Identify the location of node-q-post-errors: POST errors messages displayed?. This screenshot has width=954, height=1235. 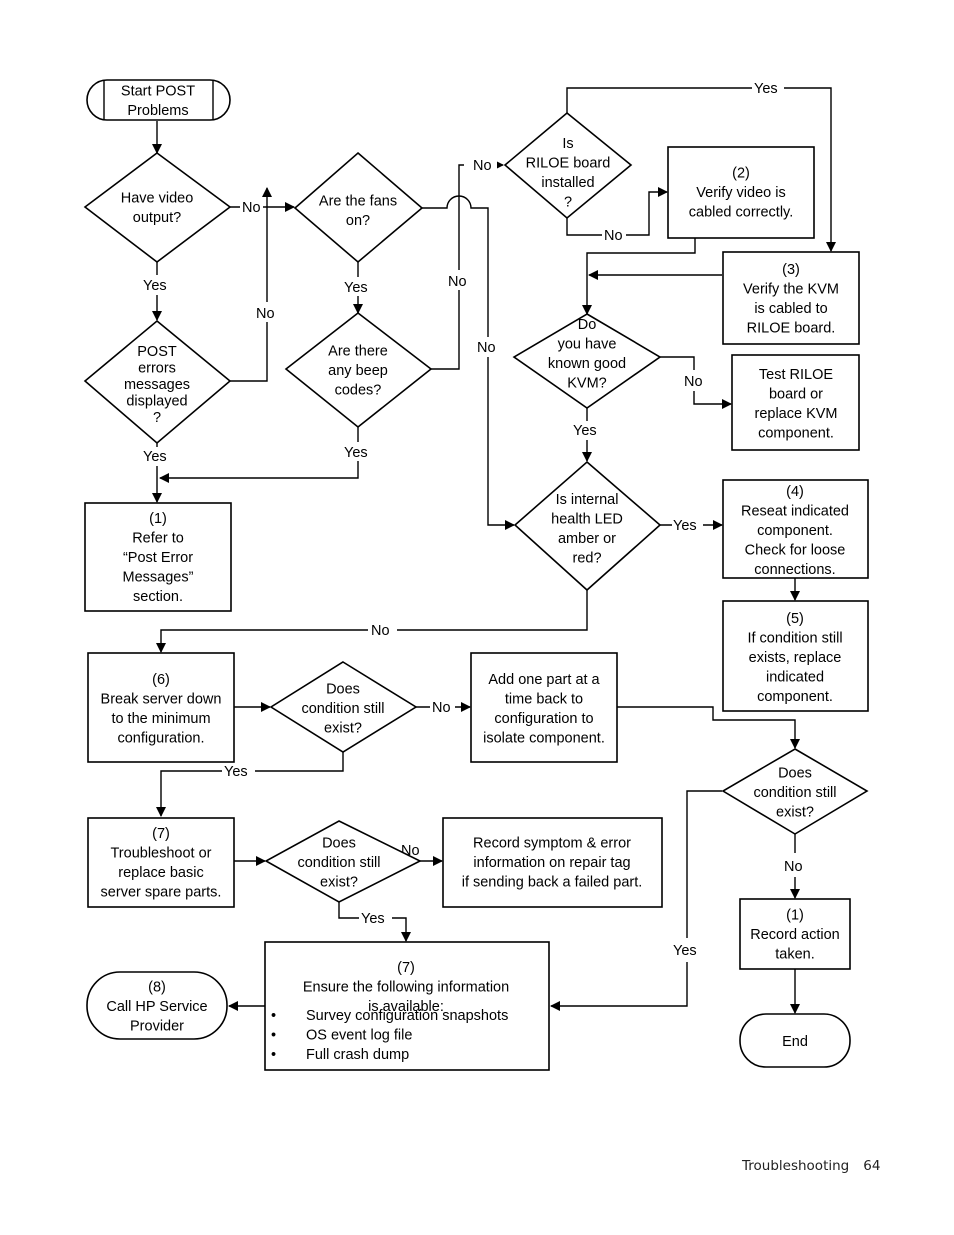
(157, 382).